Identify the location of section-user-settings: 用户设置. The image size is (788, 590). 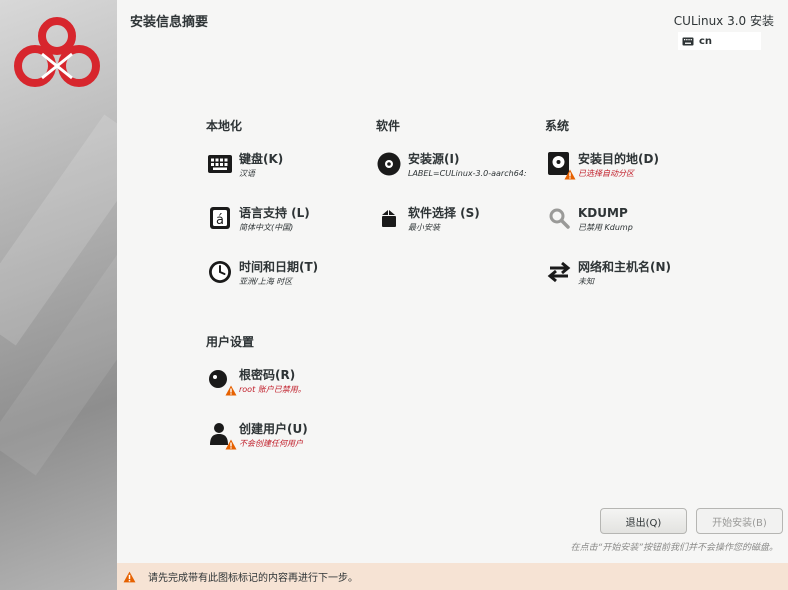
(230, 342).